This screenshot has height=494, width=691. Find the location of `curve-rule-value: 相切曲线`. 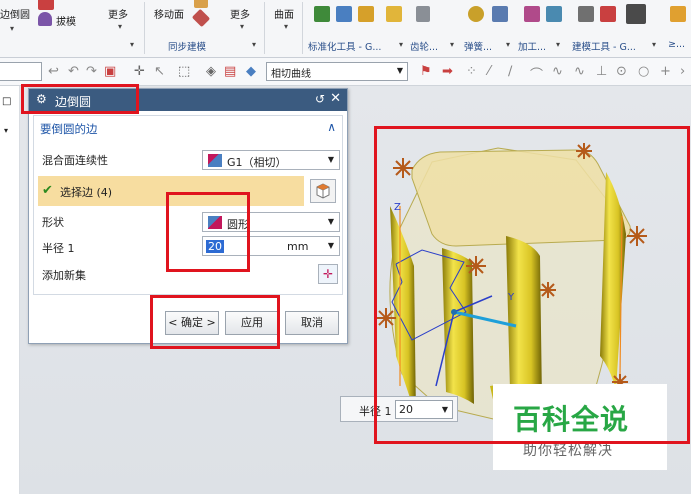

curve-rule-value: 相切曲线 is located at coordinates (291, 74).